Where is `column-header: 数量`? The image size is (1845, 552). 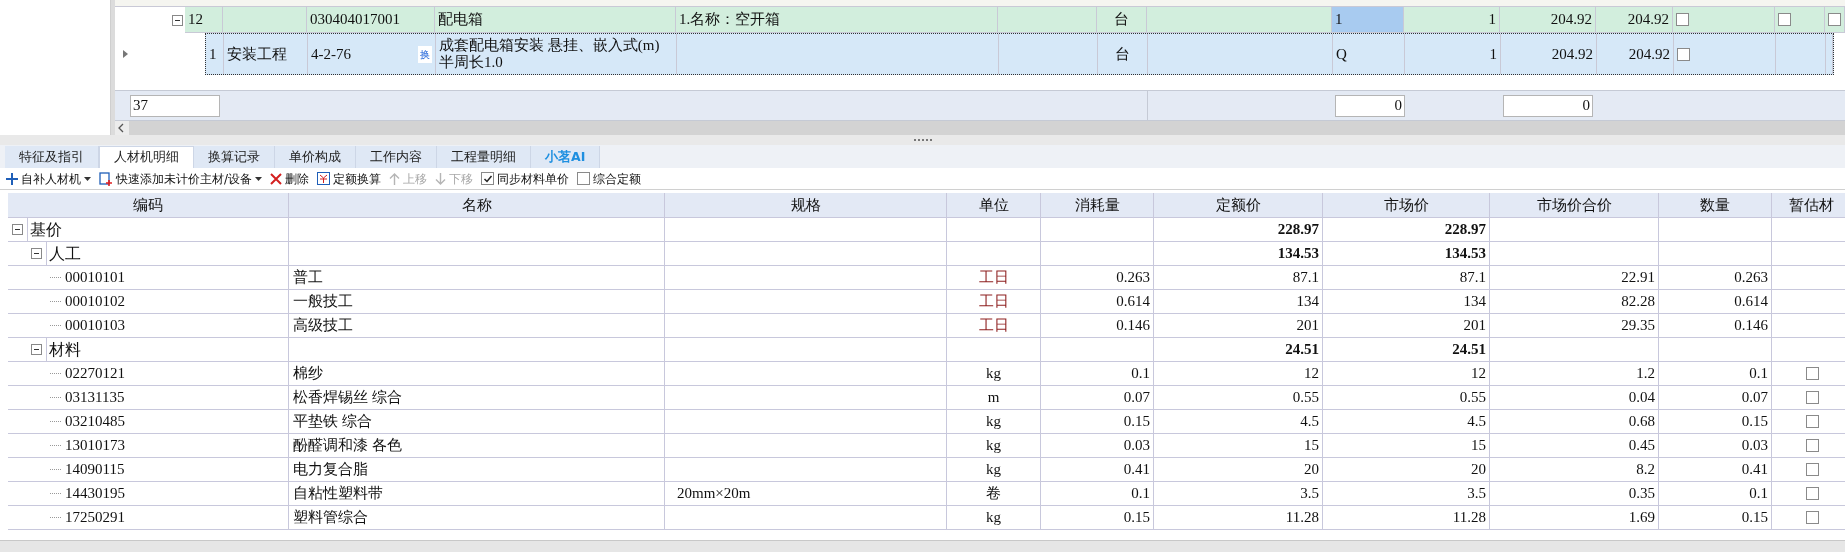
column-header: 数量 is located at coordinates (1715, 205).